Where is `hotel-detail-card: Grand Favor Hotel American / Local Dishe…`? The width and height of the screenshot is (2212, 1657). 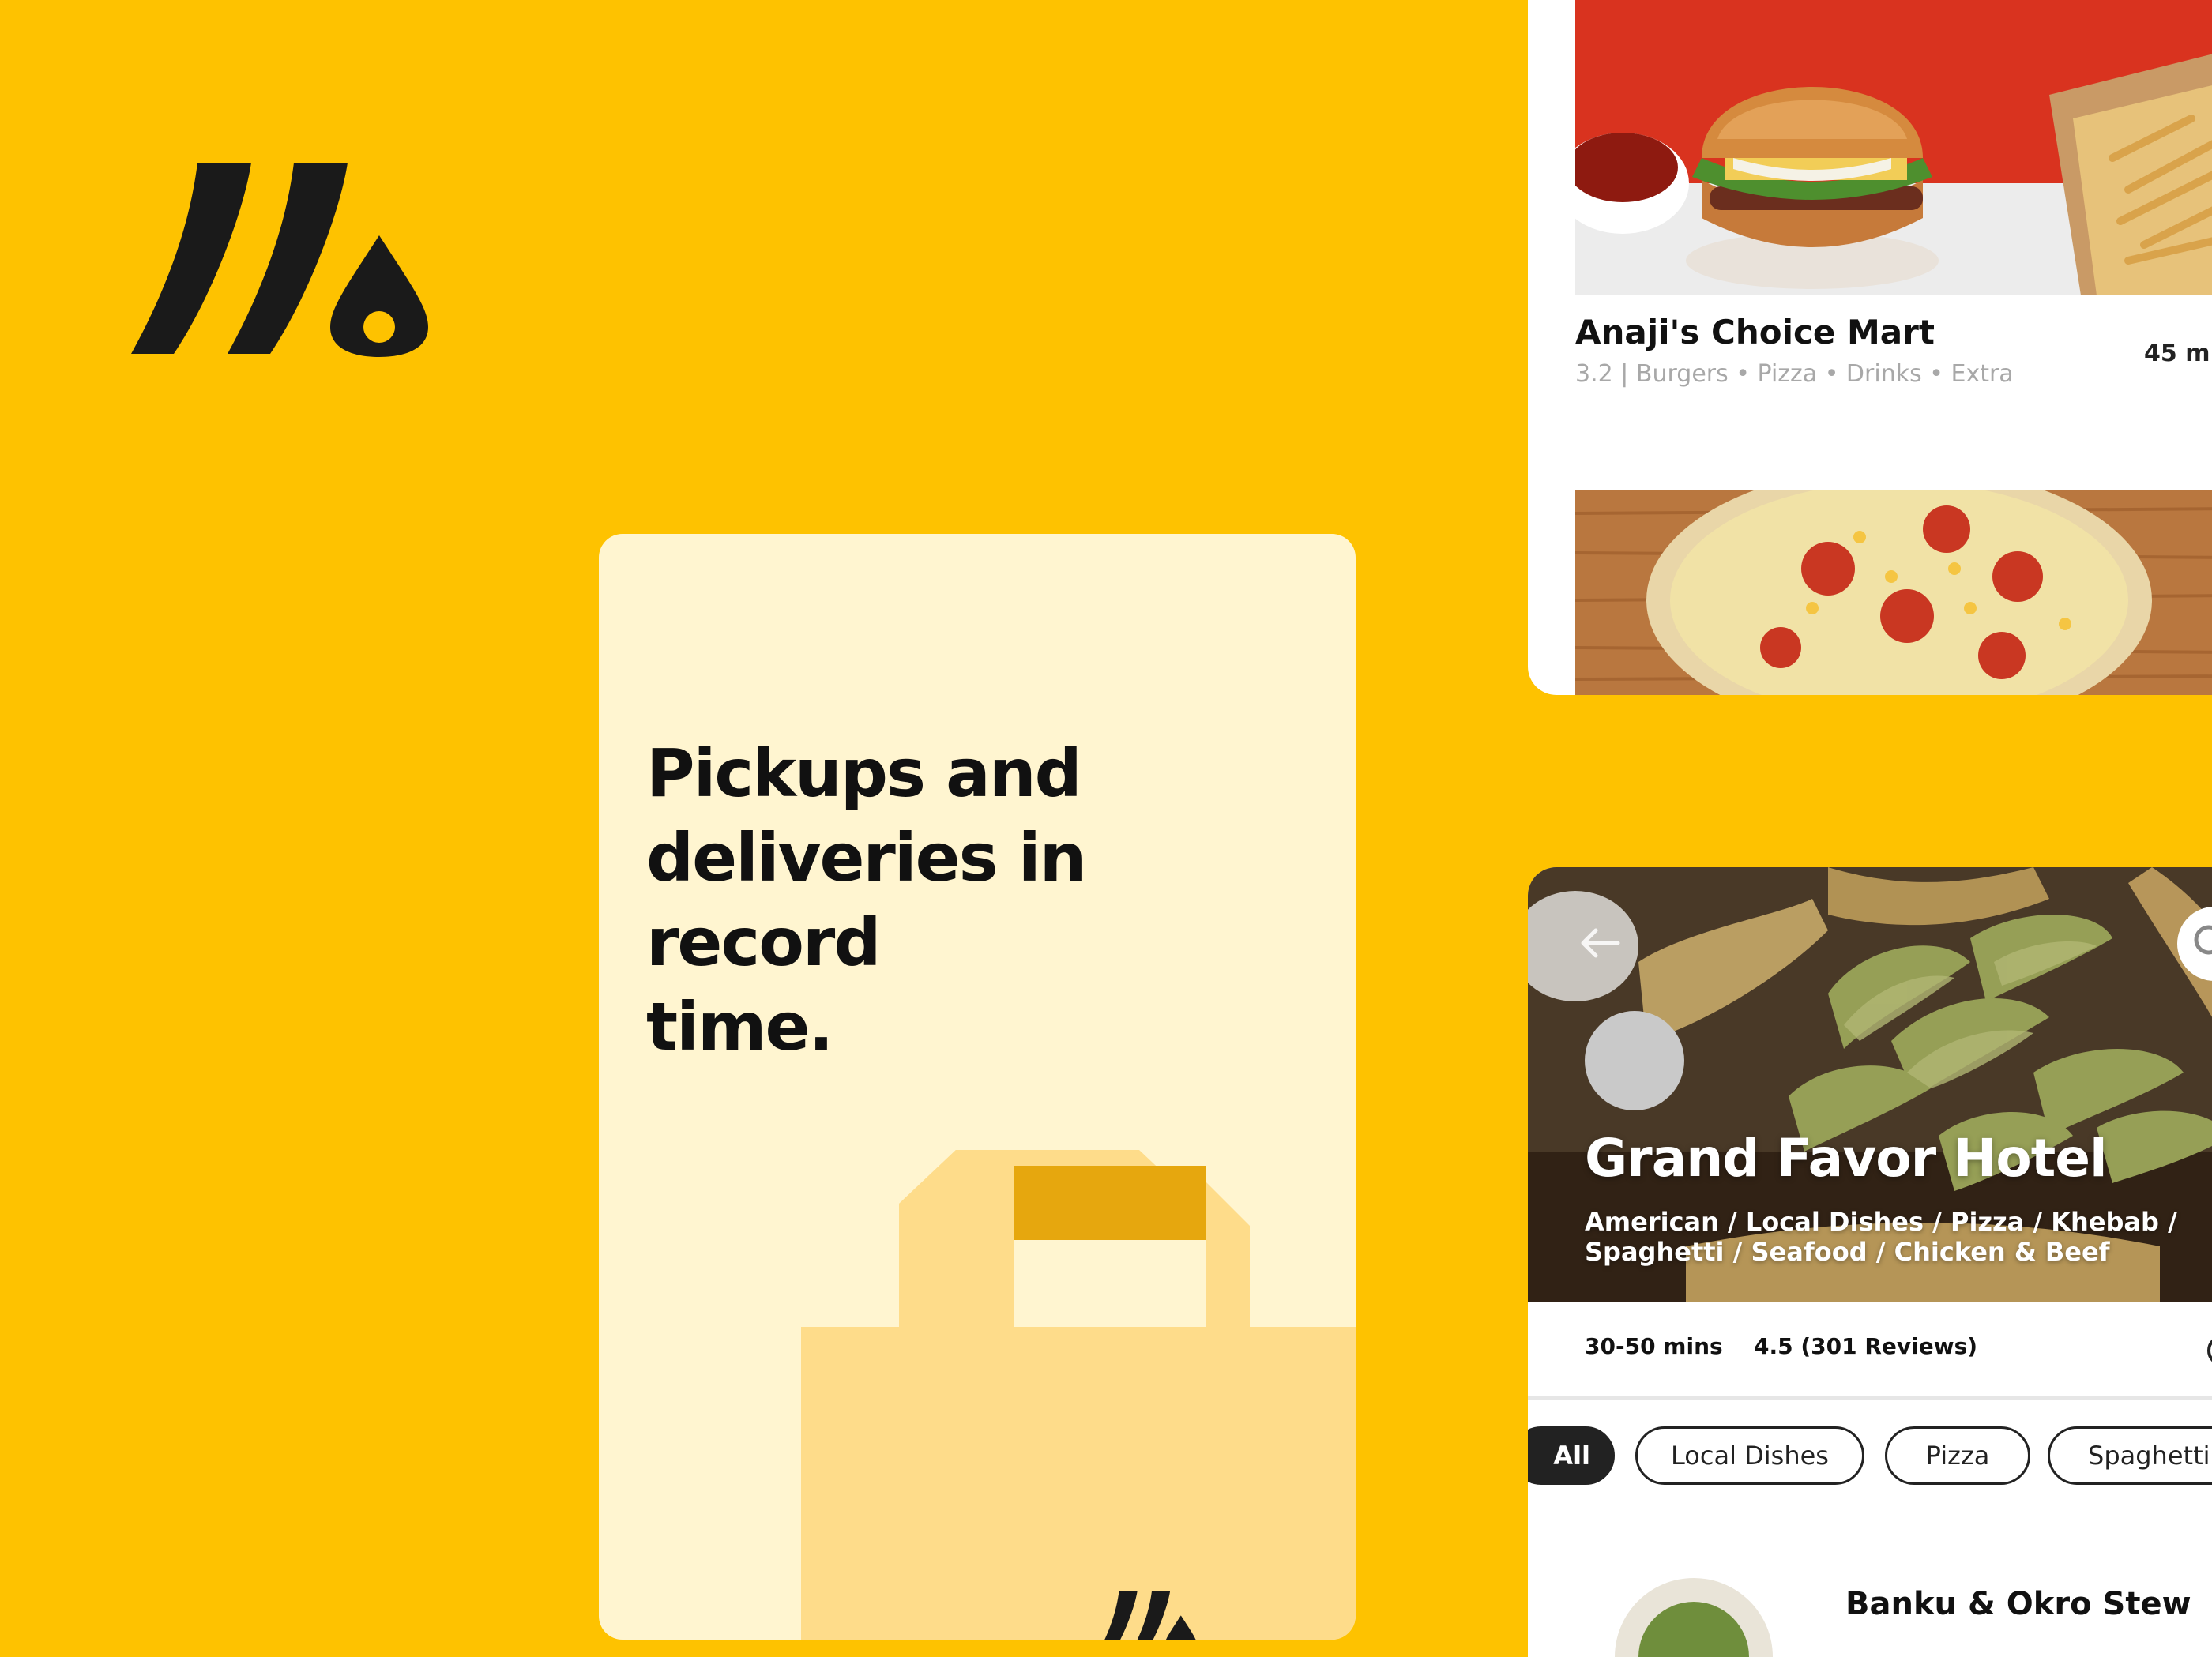 hotel-detail-card: Grand Favor Hotel American / Local Dishe… is located at coordinates (1870, 1262).